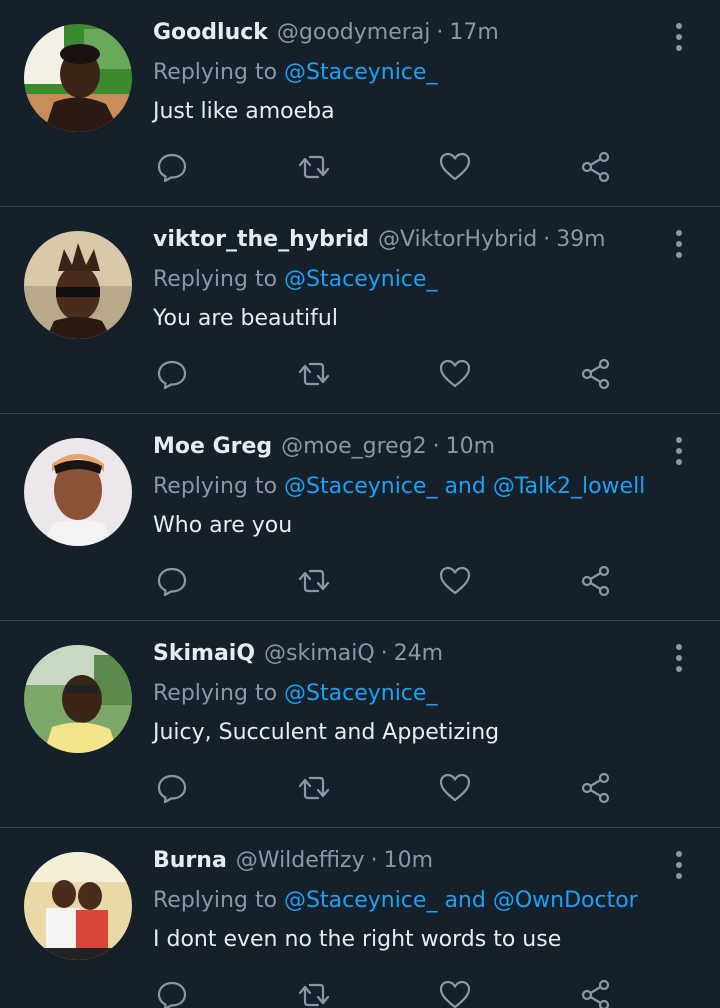 Image resolution: width=720 pixels, height=1008 pixels. Describe the element at coordinates (223, 525) in the screenshot. I see `tweet-text: Who are you` at that location.